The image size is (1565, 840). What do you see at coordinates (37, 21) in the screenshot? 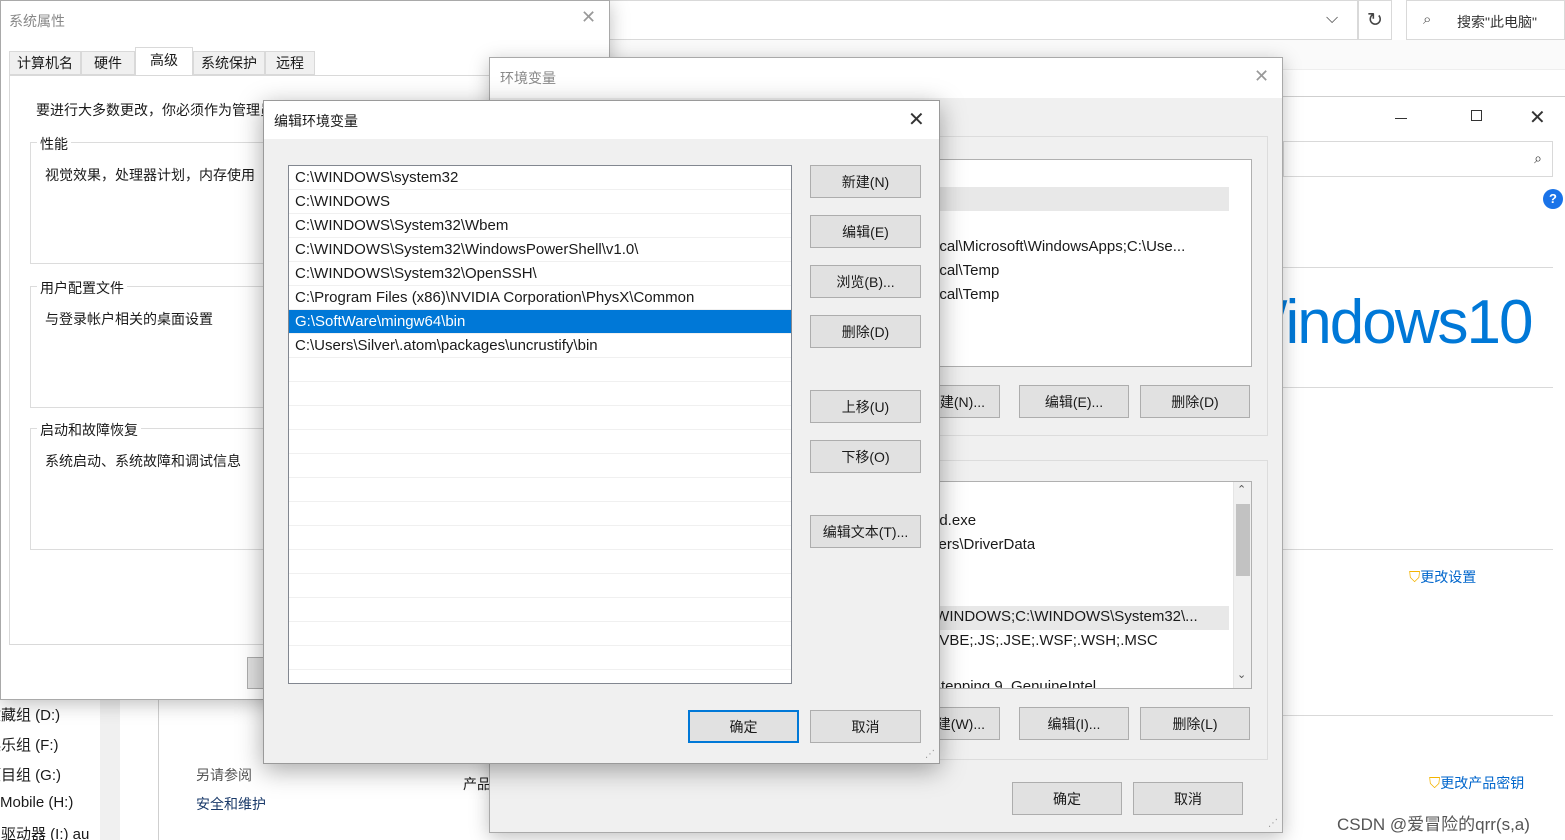
I see `dialog-title: 系统属性` at bounding box center [37, 21].